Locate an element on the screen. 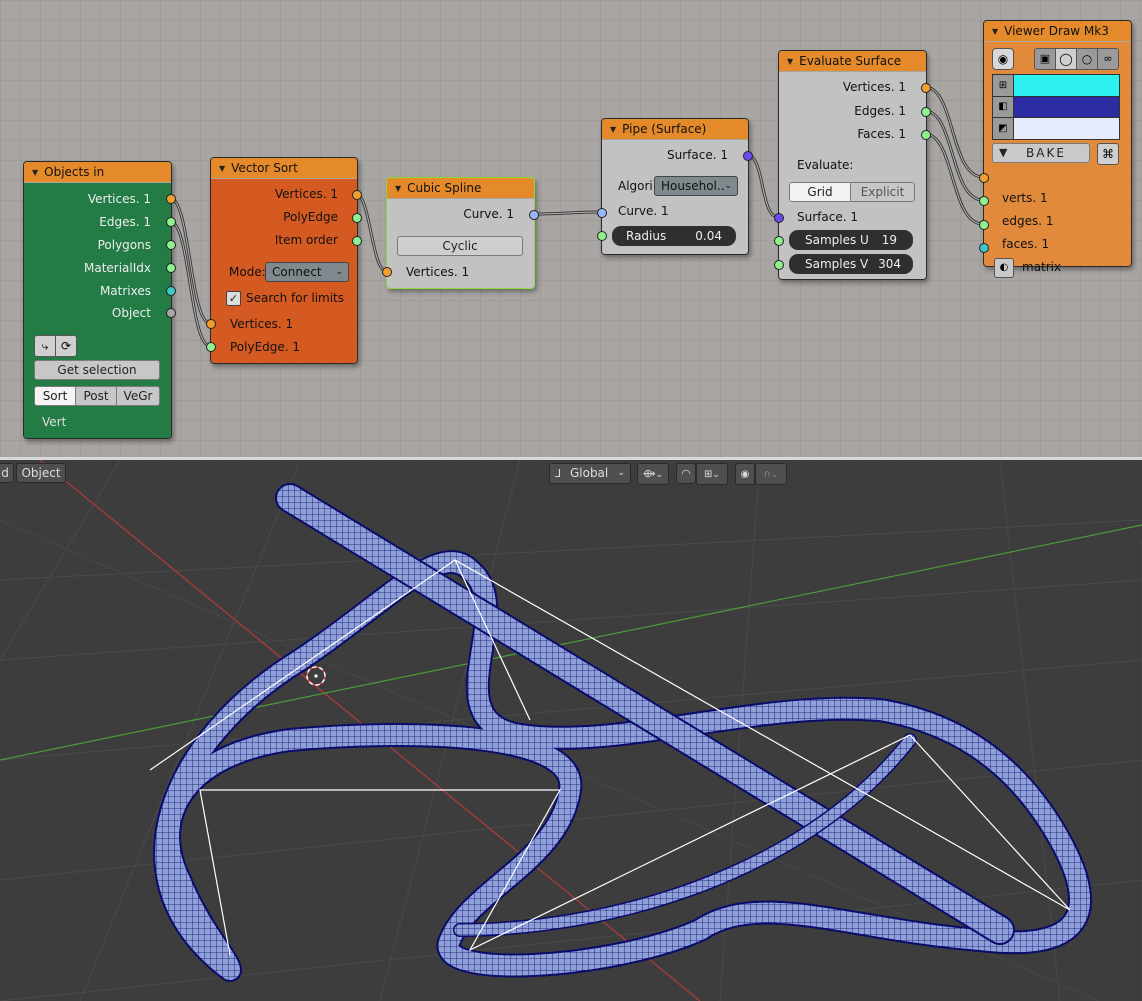 The width and height of the screenshot is (1142, 1001). samples-u-field: Samples U 19 is located at coordinates (851, 240).